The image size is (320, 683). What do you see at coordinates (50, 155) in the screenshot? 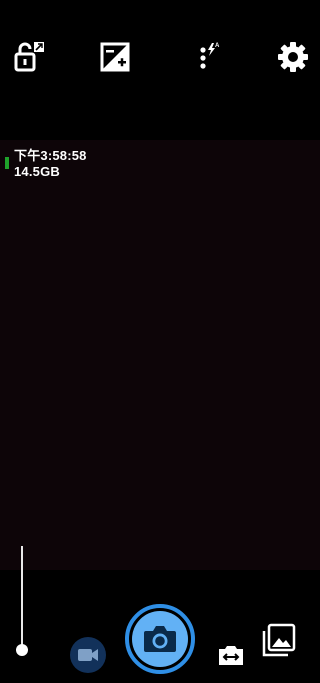
I see `time-display: 下午3:58:58` at bounding box center [50, 155].